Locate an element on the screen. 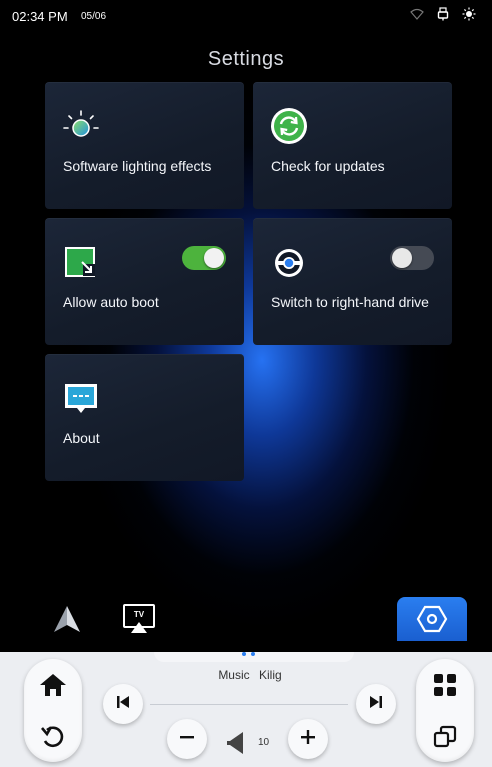  usb-icon is located at coordinates (443, 14).